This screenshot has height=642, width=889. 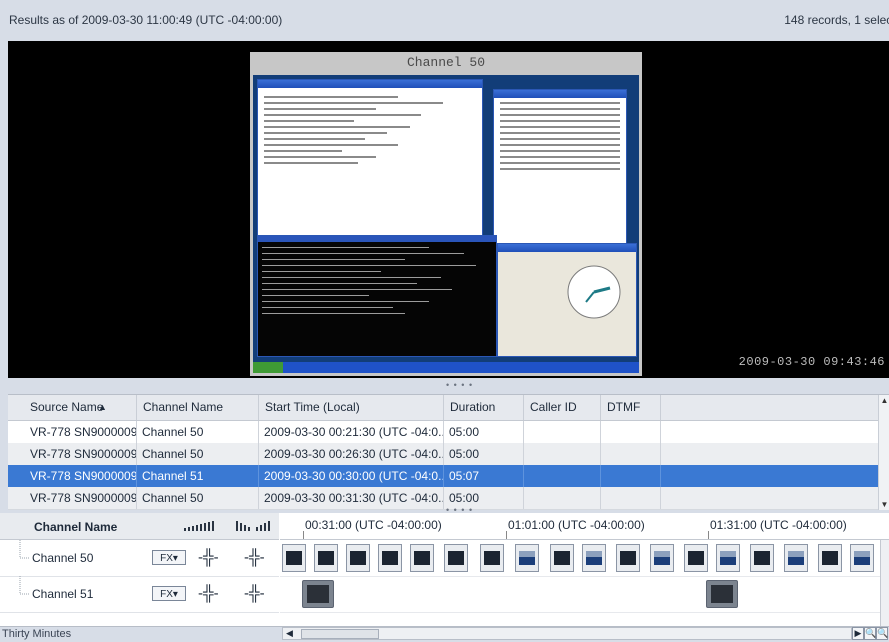 I want to click on zoom-out-icon: 🔍, so click(x=882, y=633).